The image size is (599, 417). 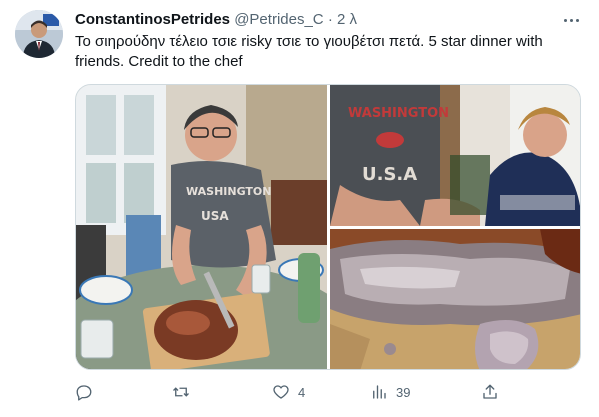 I want to click on tweet-text-line-2: friends. Credit to the chef, so click(x=159, y=61).